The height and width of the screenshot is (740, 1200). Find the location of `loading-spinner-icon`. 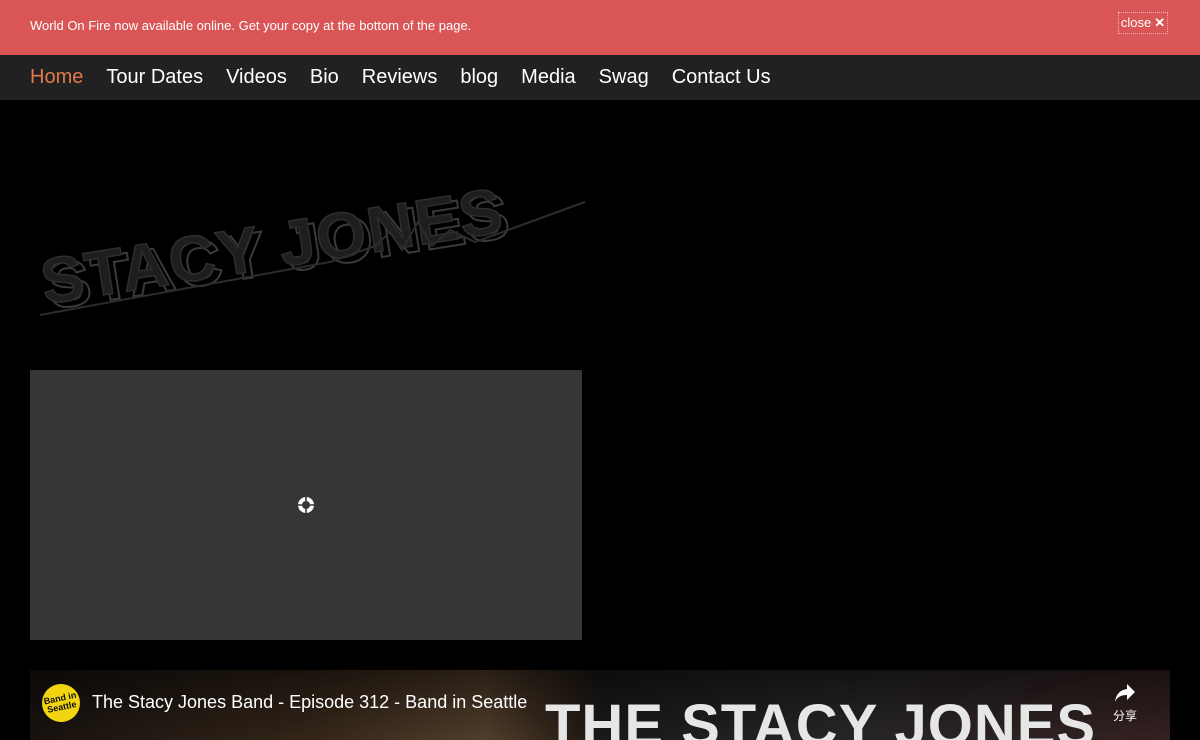

loading-spinner-icon is located at coordinates (306, 505).